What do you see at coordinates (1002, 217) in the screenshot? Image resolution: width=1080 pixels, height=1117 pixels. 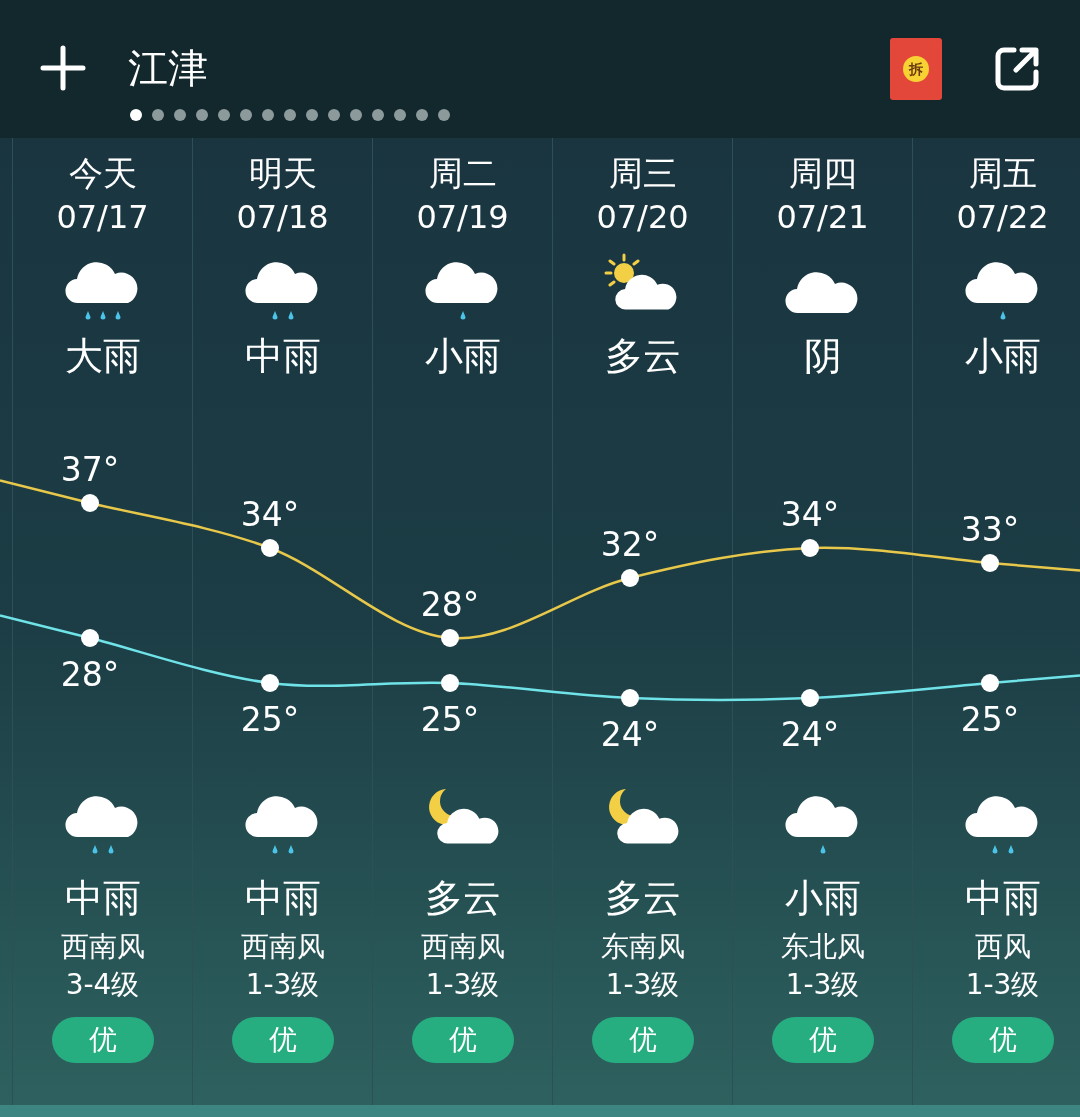 I see `date-label: 07/22` at bounding box center [1002, 217].